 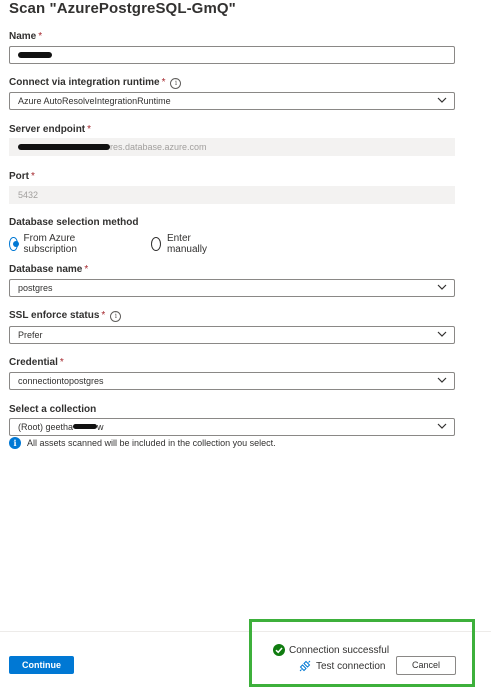 What do you see at coordinates (74, 222) in the screenshot?
I see `db-selection-label: Database selection method` at bounding box center [74, 222].